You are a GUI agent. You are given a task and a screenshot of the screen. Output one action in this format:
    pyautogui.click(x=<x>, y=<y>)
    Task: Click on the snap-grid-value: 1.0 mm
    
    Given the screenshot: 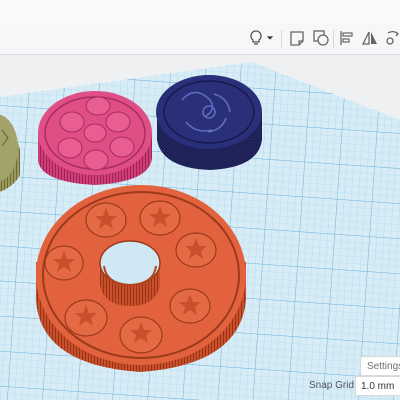 What is the action you would take?
    pyautogui.click(x=378, y=386)
    